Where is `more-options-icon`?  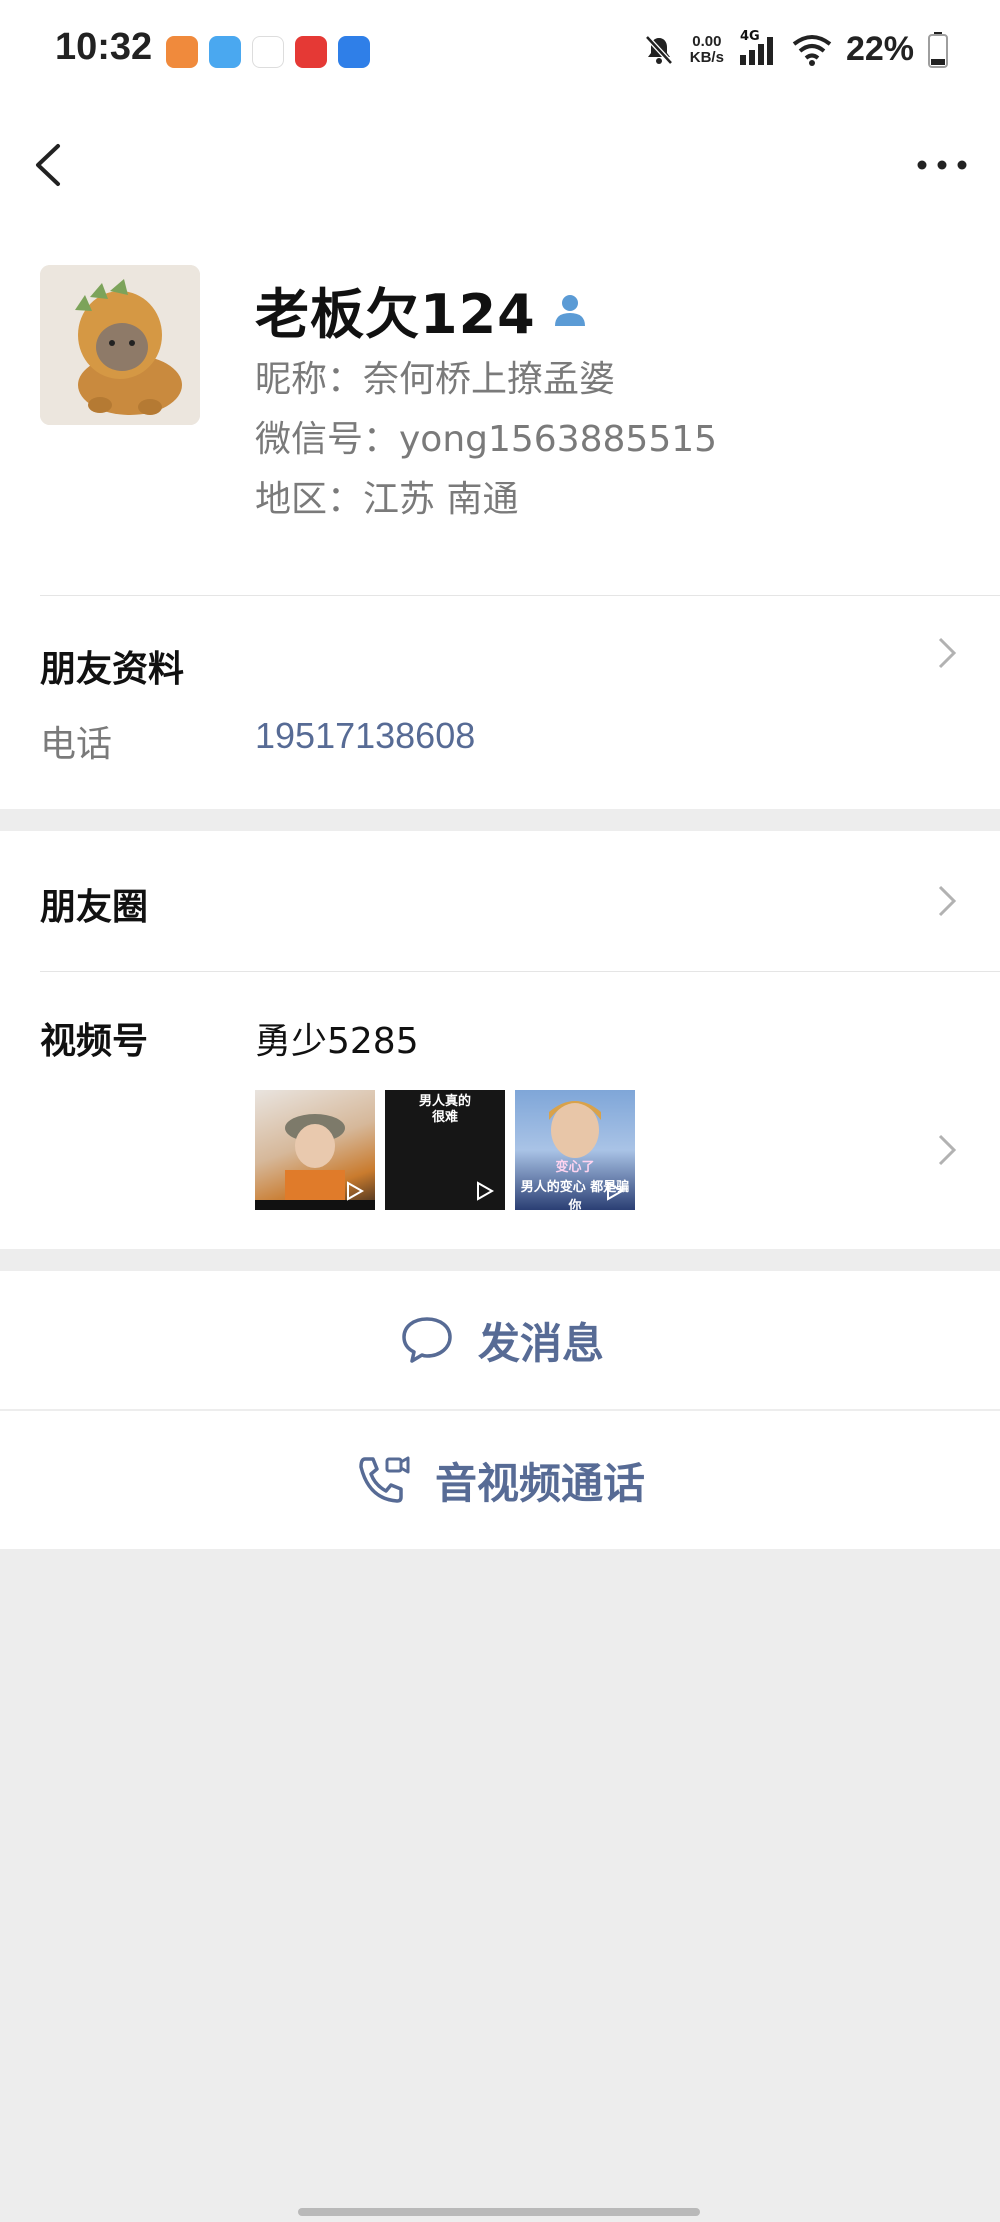
more-options-icon is located at coordinates (942, 165).